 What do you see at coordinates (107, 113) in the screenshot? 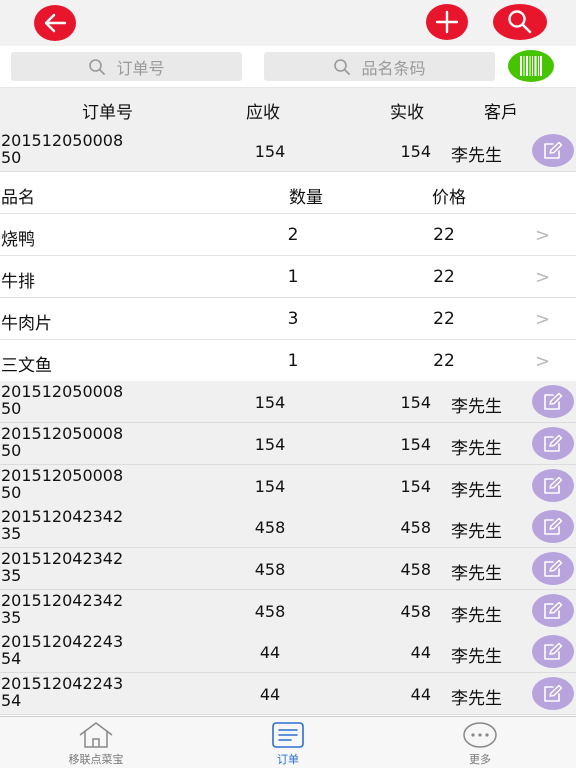
I see `header-order-no: 订单号` at bounding box center [107, 113].